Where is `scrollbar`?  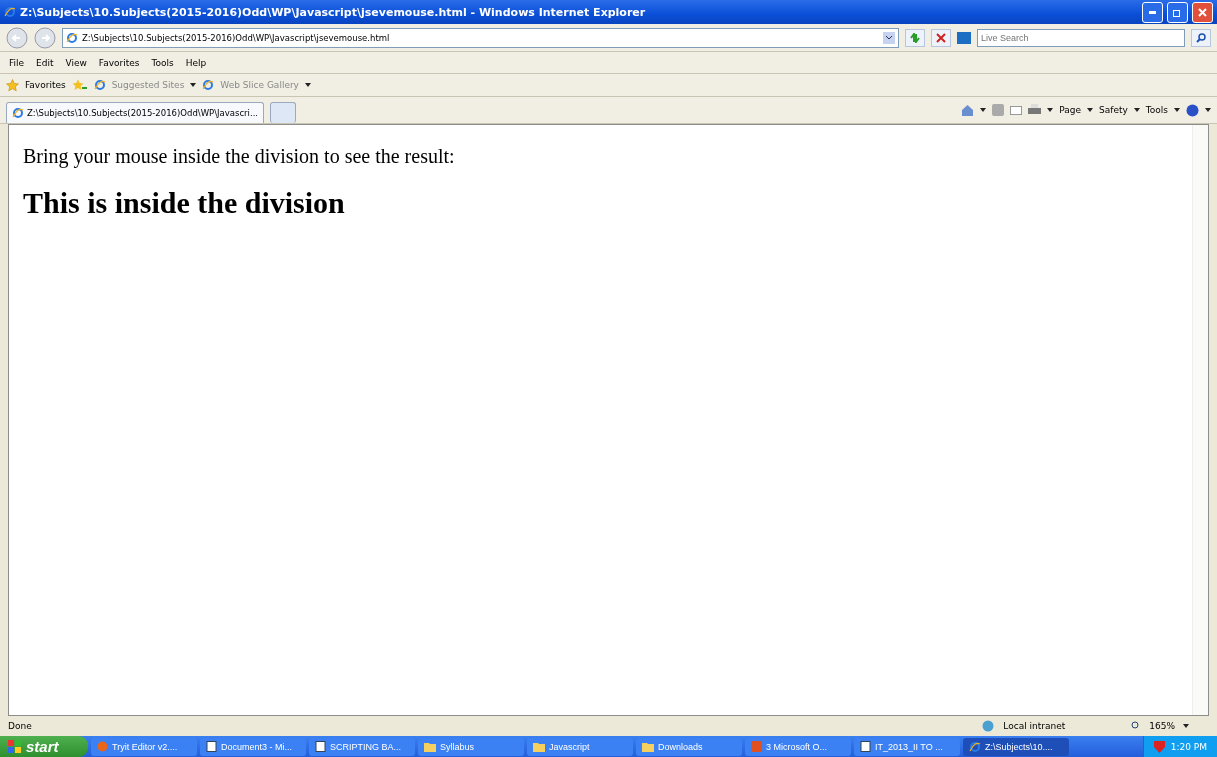
scrollbar is located at coordinates (1200, 420).